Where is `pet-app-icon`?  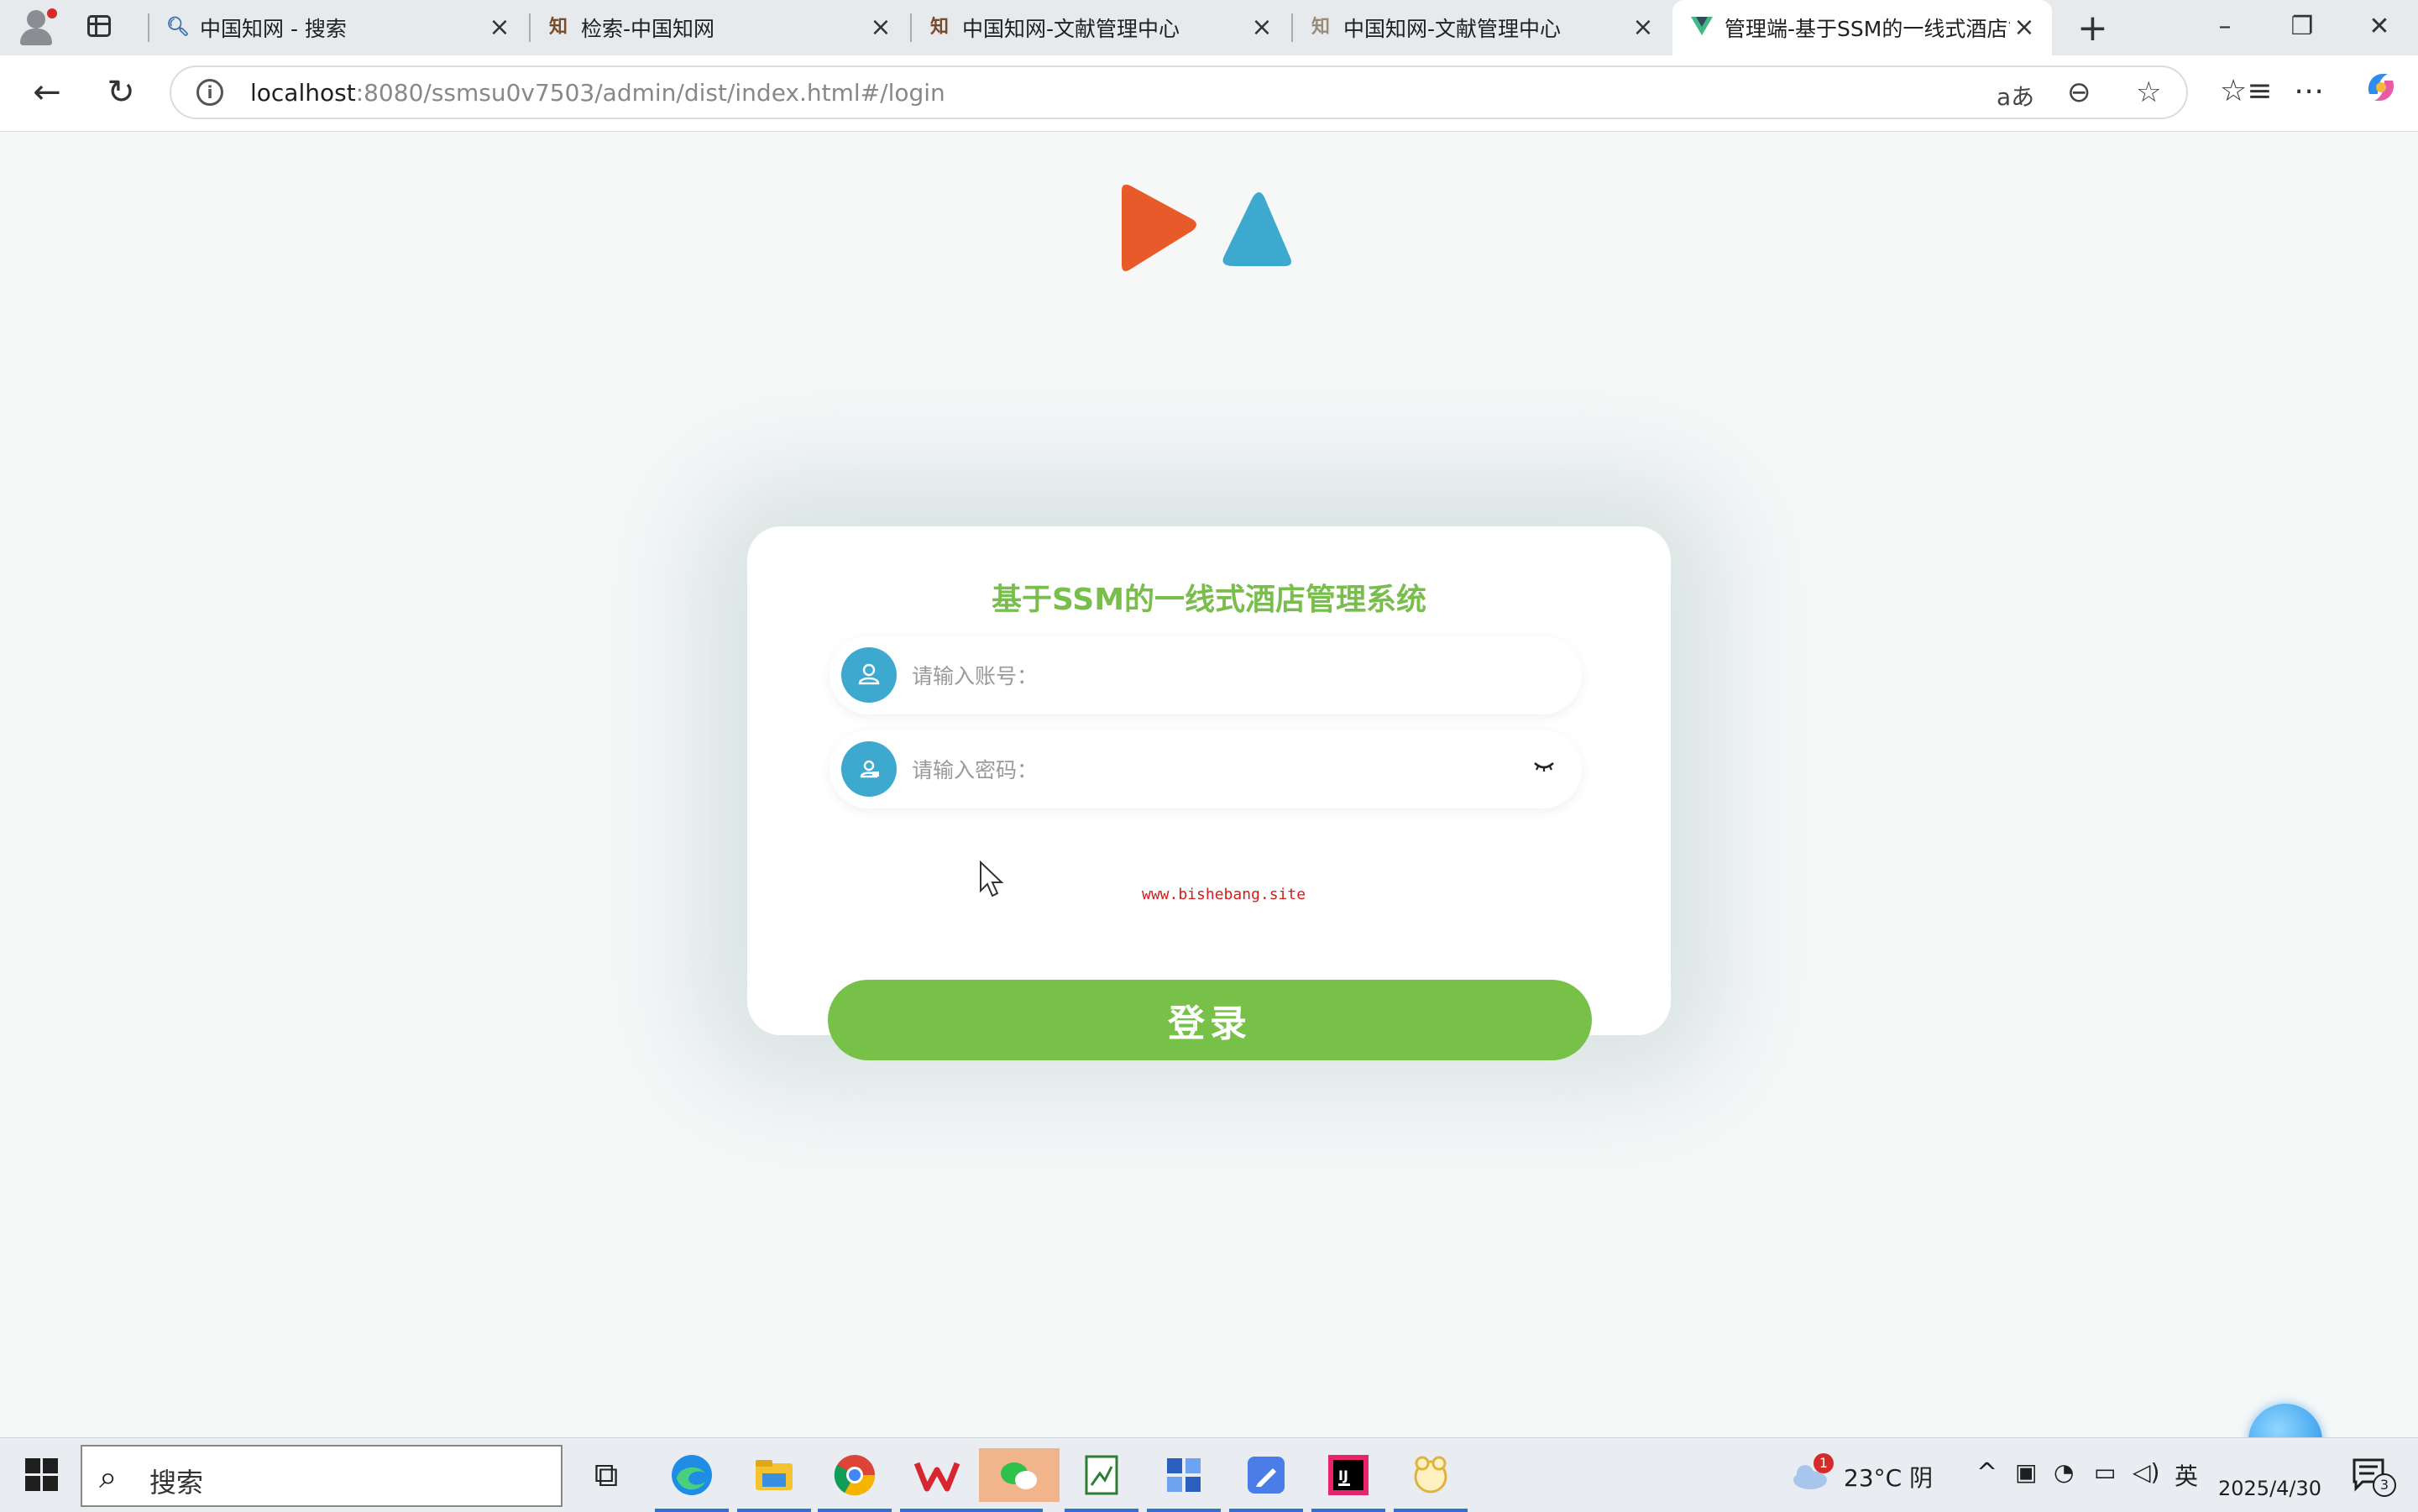 pet-app-icon is located at coordinates (1431, 1480).